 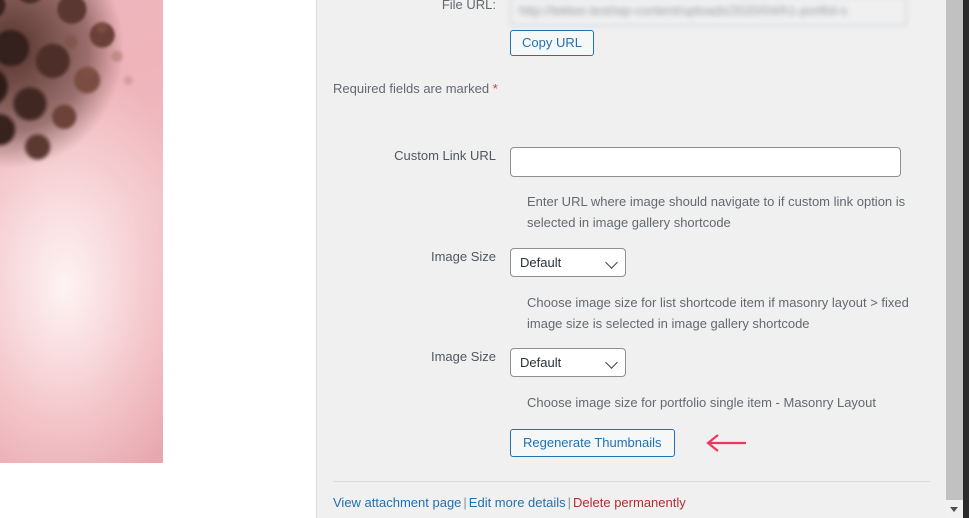 I want to click on file-url-label: File URL:, so click(x=468, y=6).